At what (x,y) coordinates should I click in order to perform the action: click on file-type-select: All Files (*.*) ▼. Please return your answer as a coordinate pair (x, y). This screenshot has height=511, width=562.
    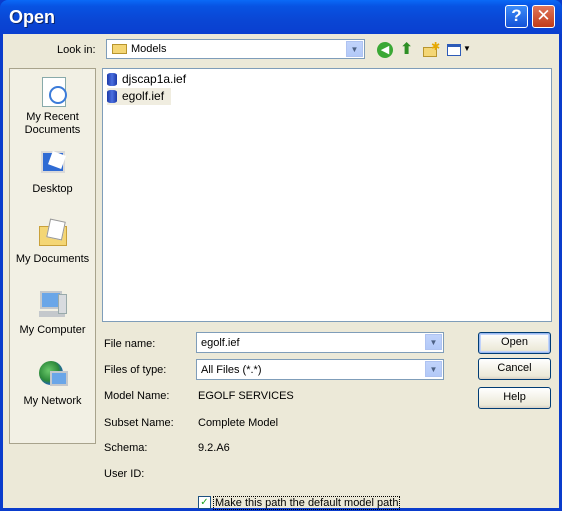
    Looking at the image, I should click on (320, 369).